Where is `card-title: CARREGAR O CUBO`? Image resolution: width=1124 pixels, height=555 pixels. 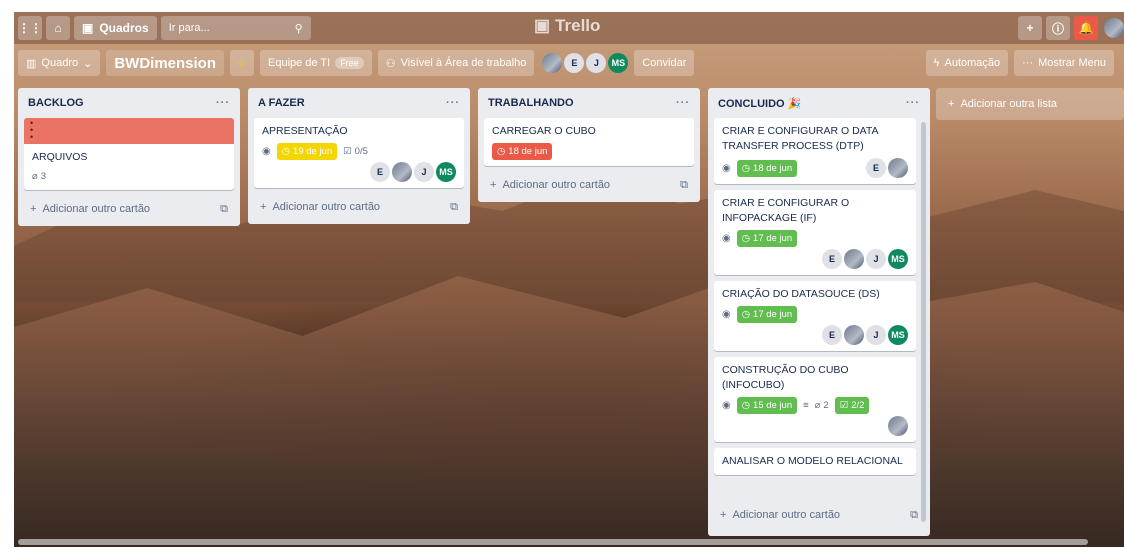 card-title: CARREGAR O CUBO is located at coordinates (544, 131).